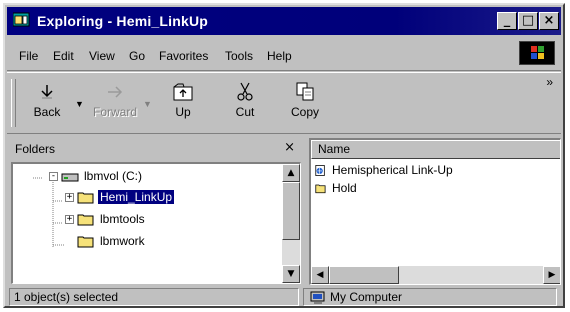 Image resolution: width=570 pixels, height=312 pixels. What do you see at coordinates (69, 219) in the screenshot?
I see `lbmtools-expand-toggle: +` at bounding box center [69, 219].